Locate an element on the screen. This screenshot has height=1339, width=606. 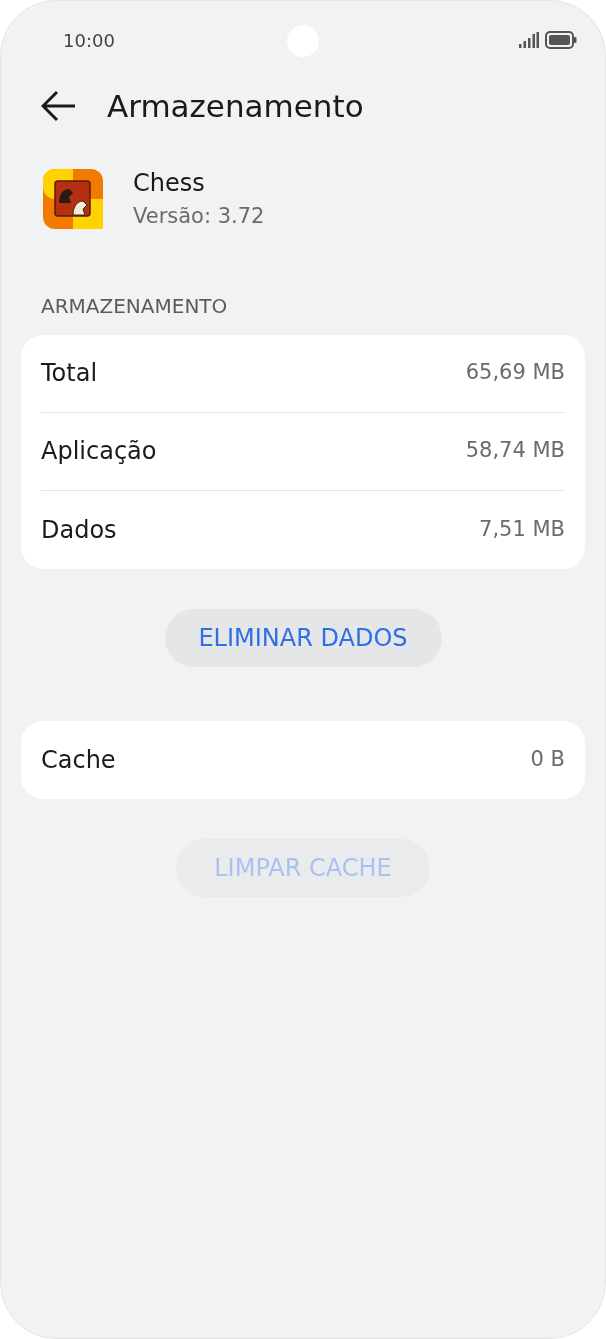
chess-knight-icon is located at coordinates (73, 198).